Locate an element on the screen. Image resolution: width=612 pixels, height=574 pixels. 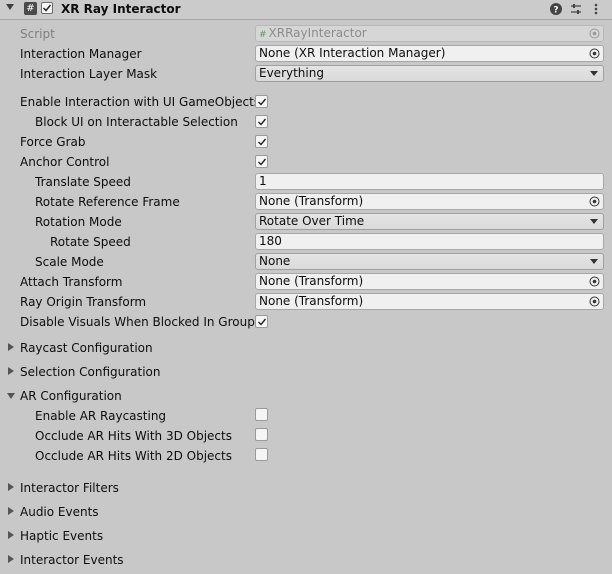
occlude-2d-label: Occlude AR Hits With 2D Objects is located at coordinates (133, 456).